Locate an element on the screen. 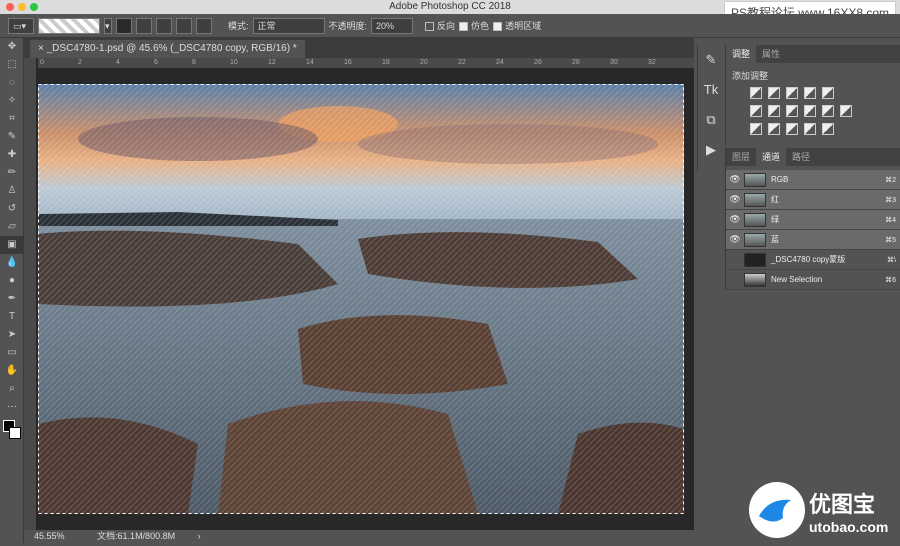  horizontal-ruler: 0 2 4 6 8 10 12 14 16 18 20 22 24 26 28 30 32 is located at coordinates (366, 63).